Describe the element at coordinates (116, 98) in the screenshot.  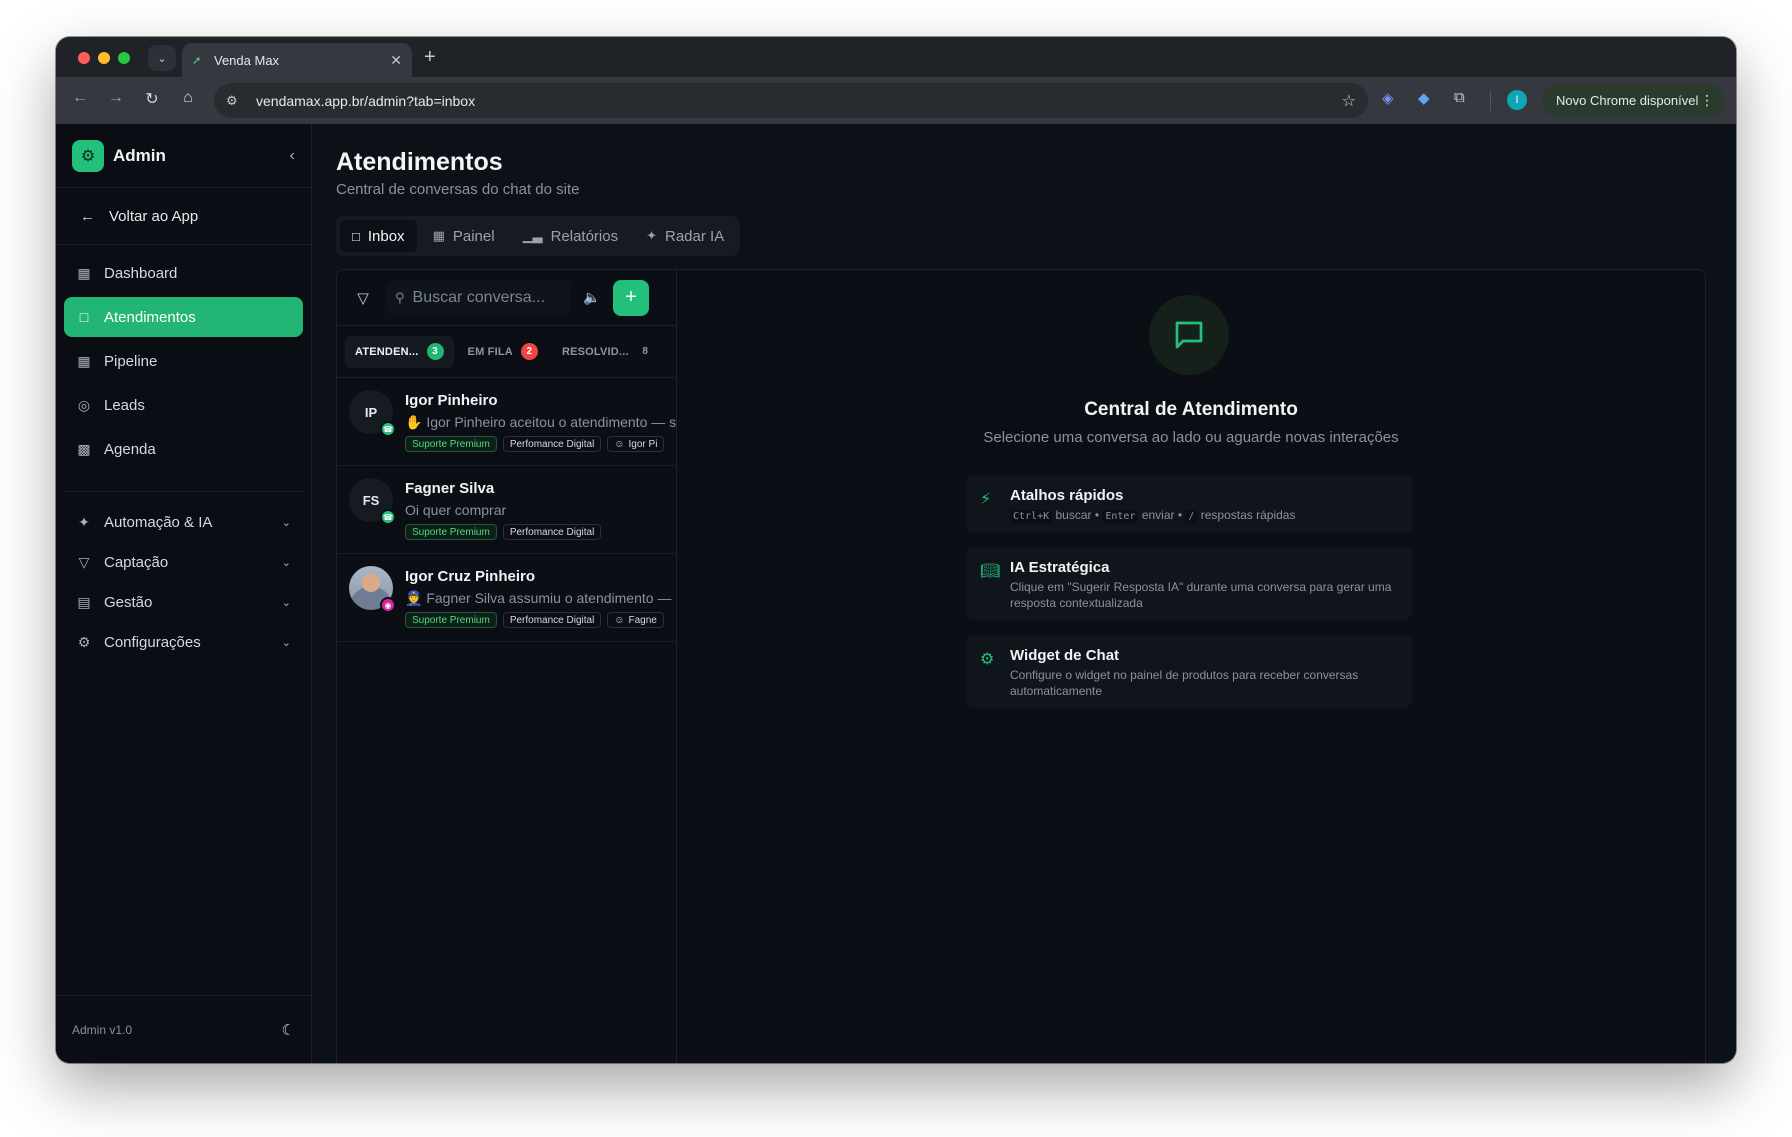
I see `forward-icon: →` at that location.